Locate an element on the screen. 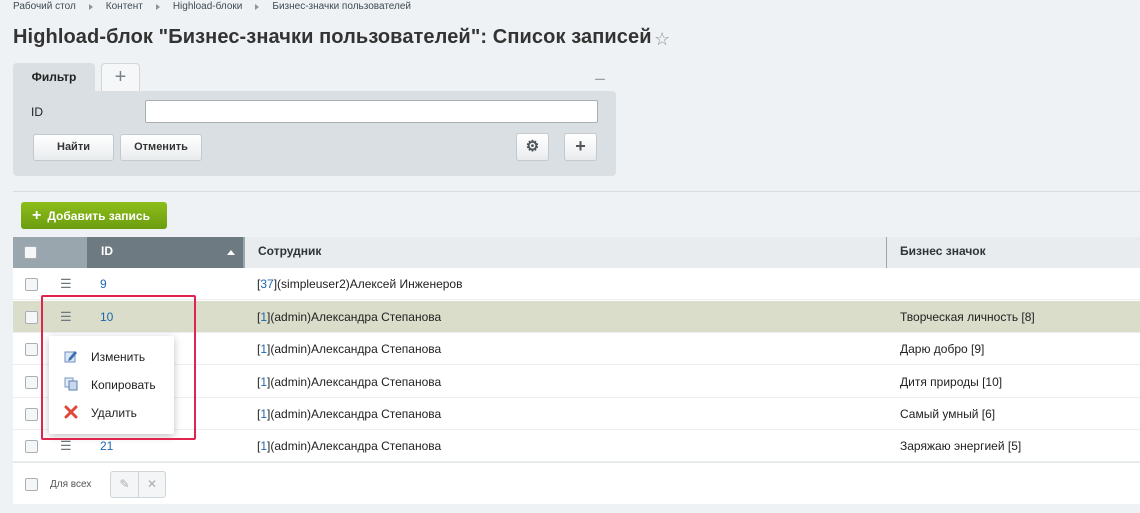 This screenshot has width=1140, height=513. row-employee-name: (simpleuser2)Алексей Инженеров is located at coordinates (370, 284).